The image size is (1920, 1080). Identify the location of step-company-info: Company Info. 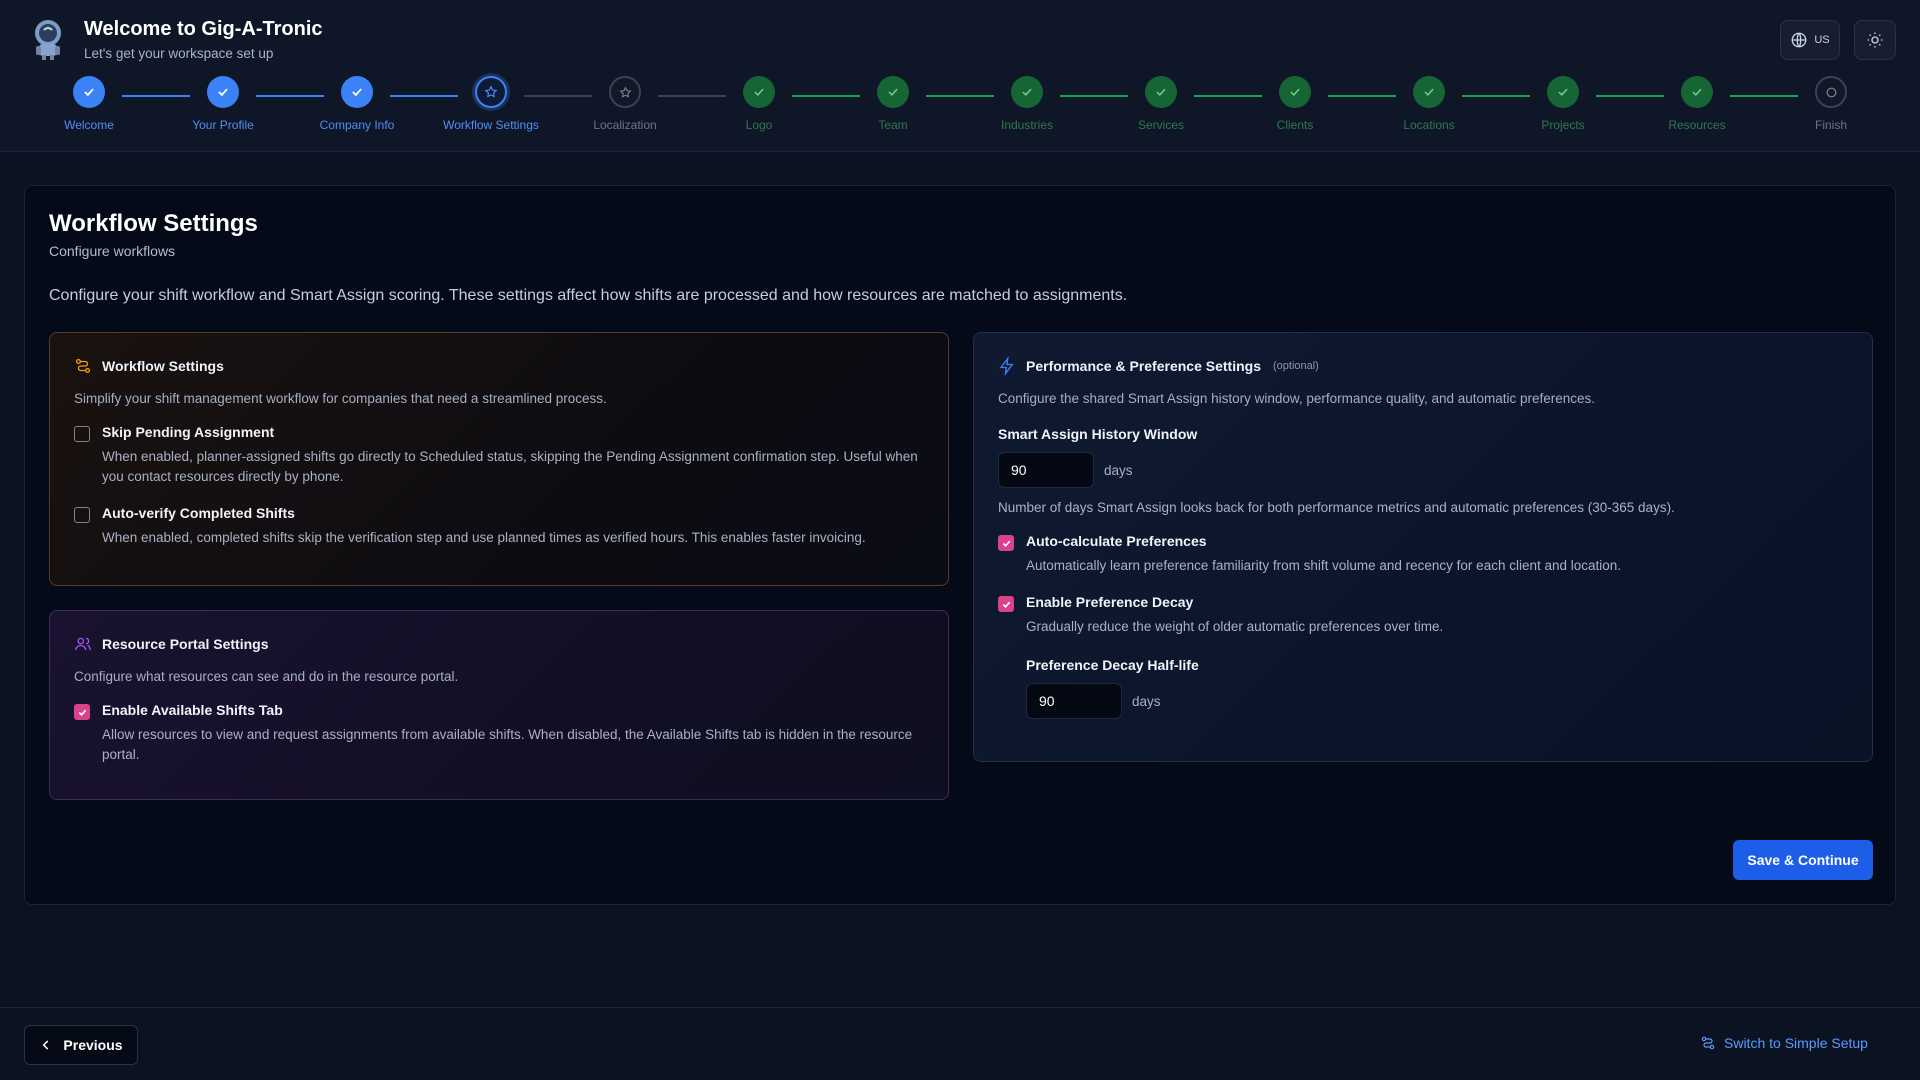
(357, 104).